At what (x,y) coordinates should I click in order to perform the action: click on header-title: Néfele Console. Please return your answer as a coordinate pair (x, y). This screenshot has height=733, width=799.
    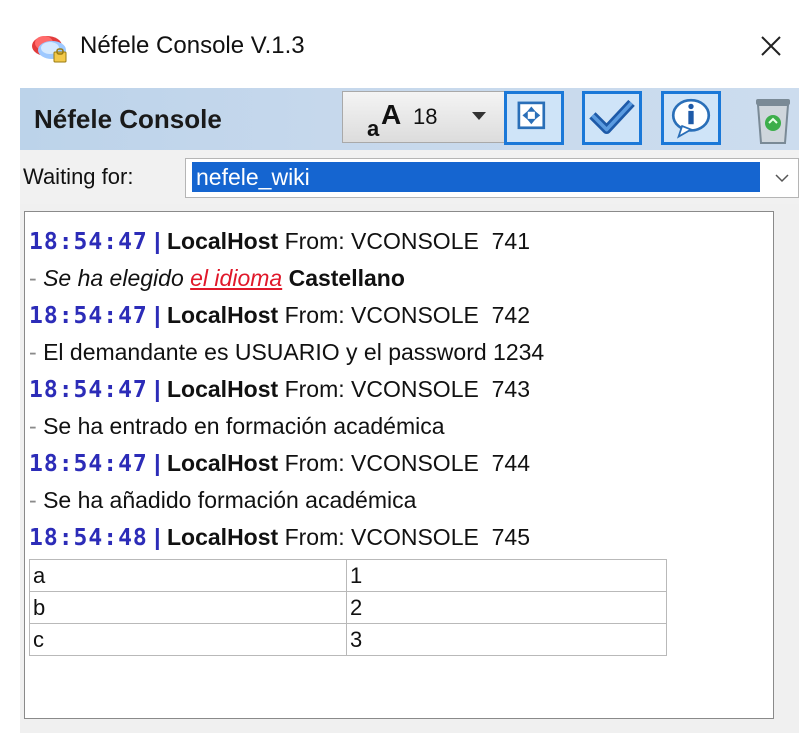
    Looking at the image, I should click on (128, 119).